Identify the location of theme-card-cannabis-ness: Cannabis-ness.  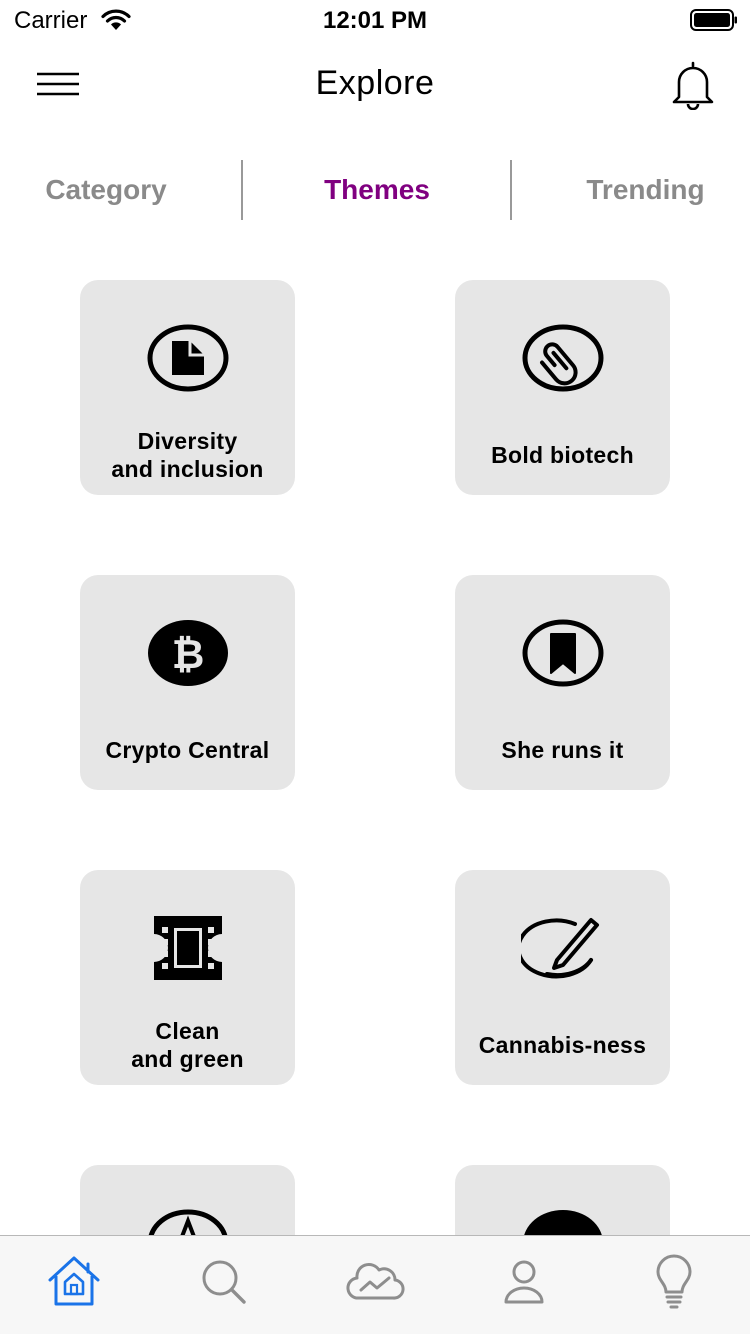
(562, 977).